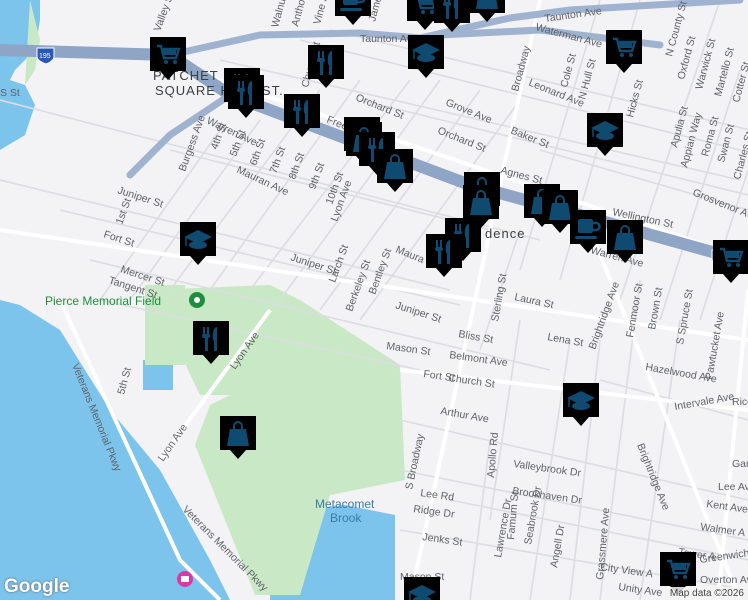 The height and width of the screenshot is (600, 748). I want to click on shield-label: 195, so click(45, 56).